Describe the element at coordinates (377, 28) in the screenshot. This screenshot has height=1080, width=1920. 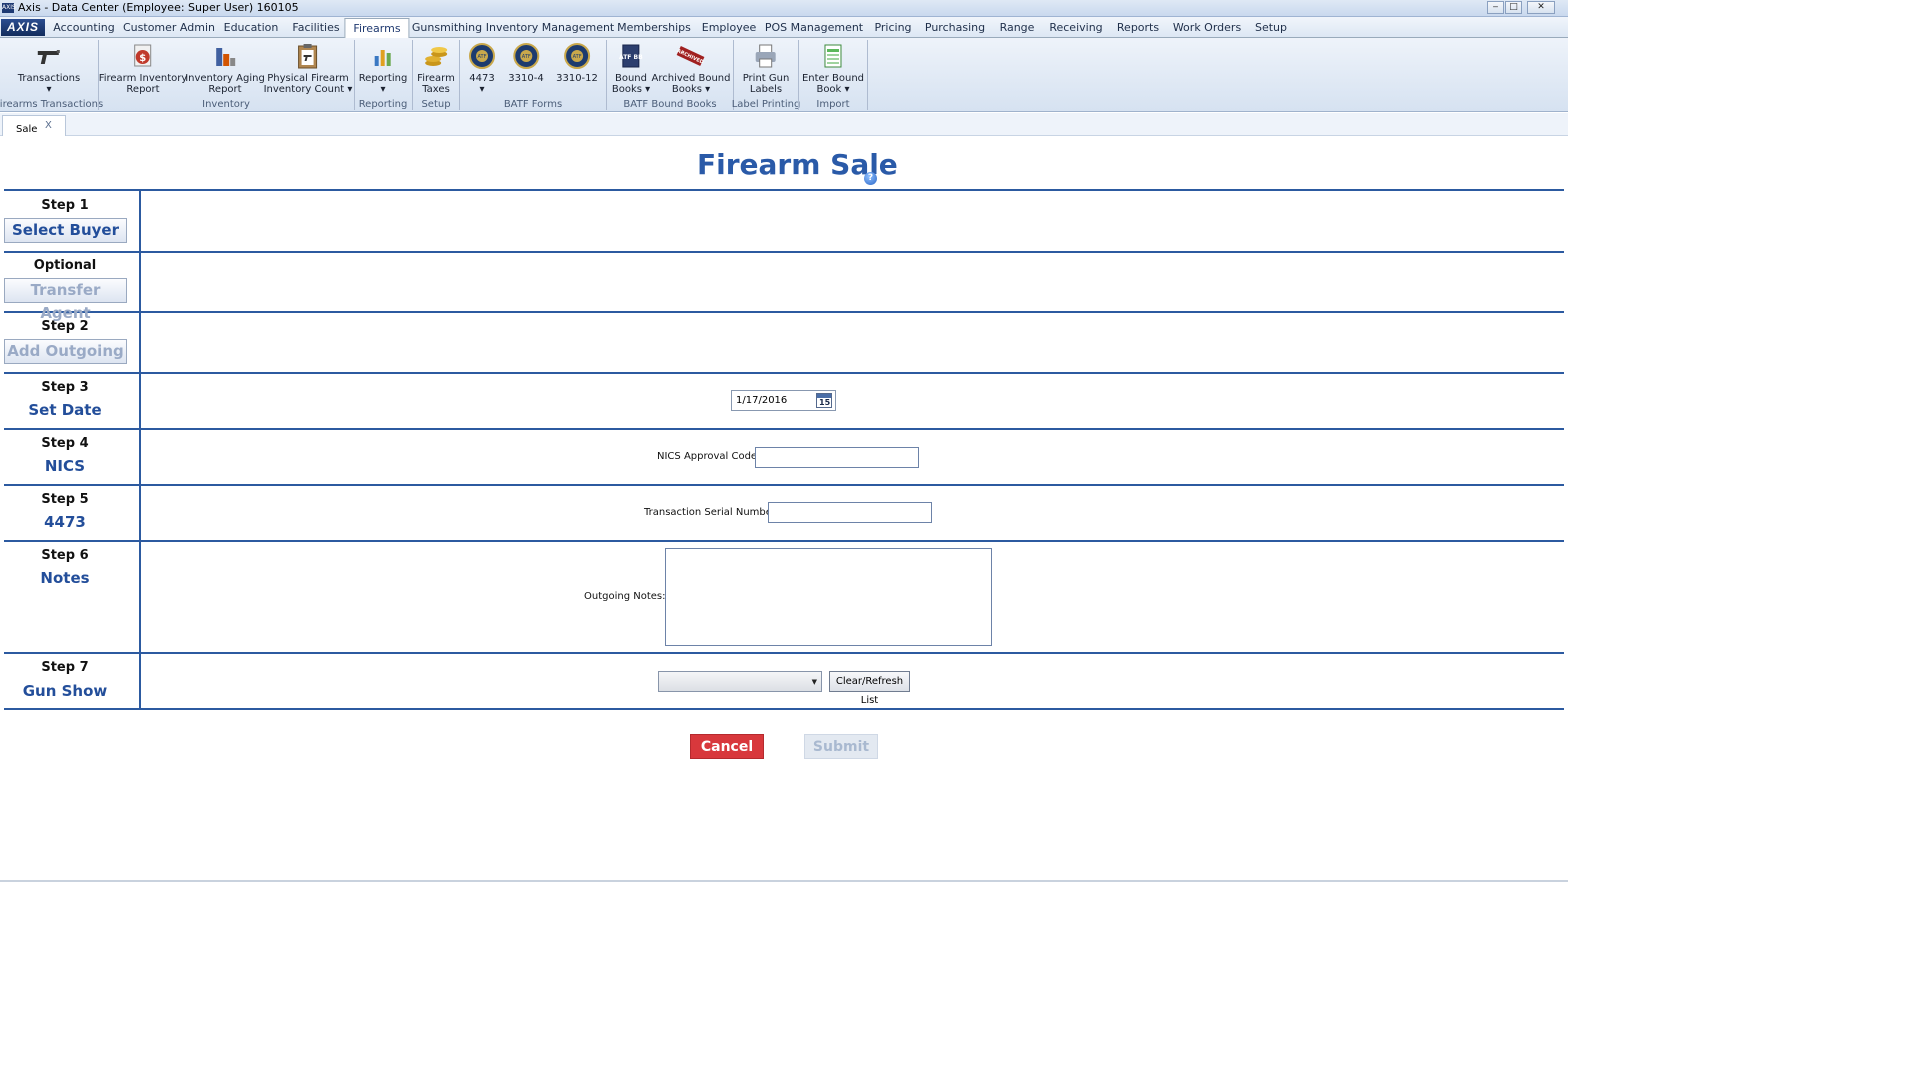
I see `menu-firearms: Firearms` at that location.